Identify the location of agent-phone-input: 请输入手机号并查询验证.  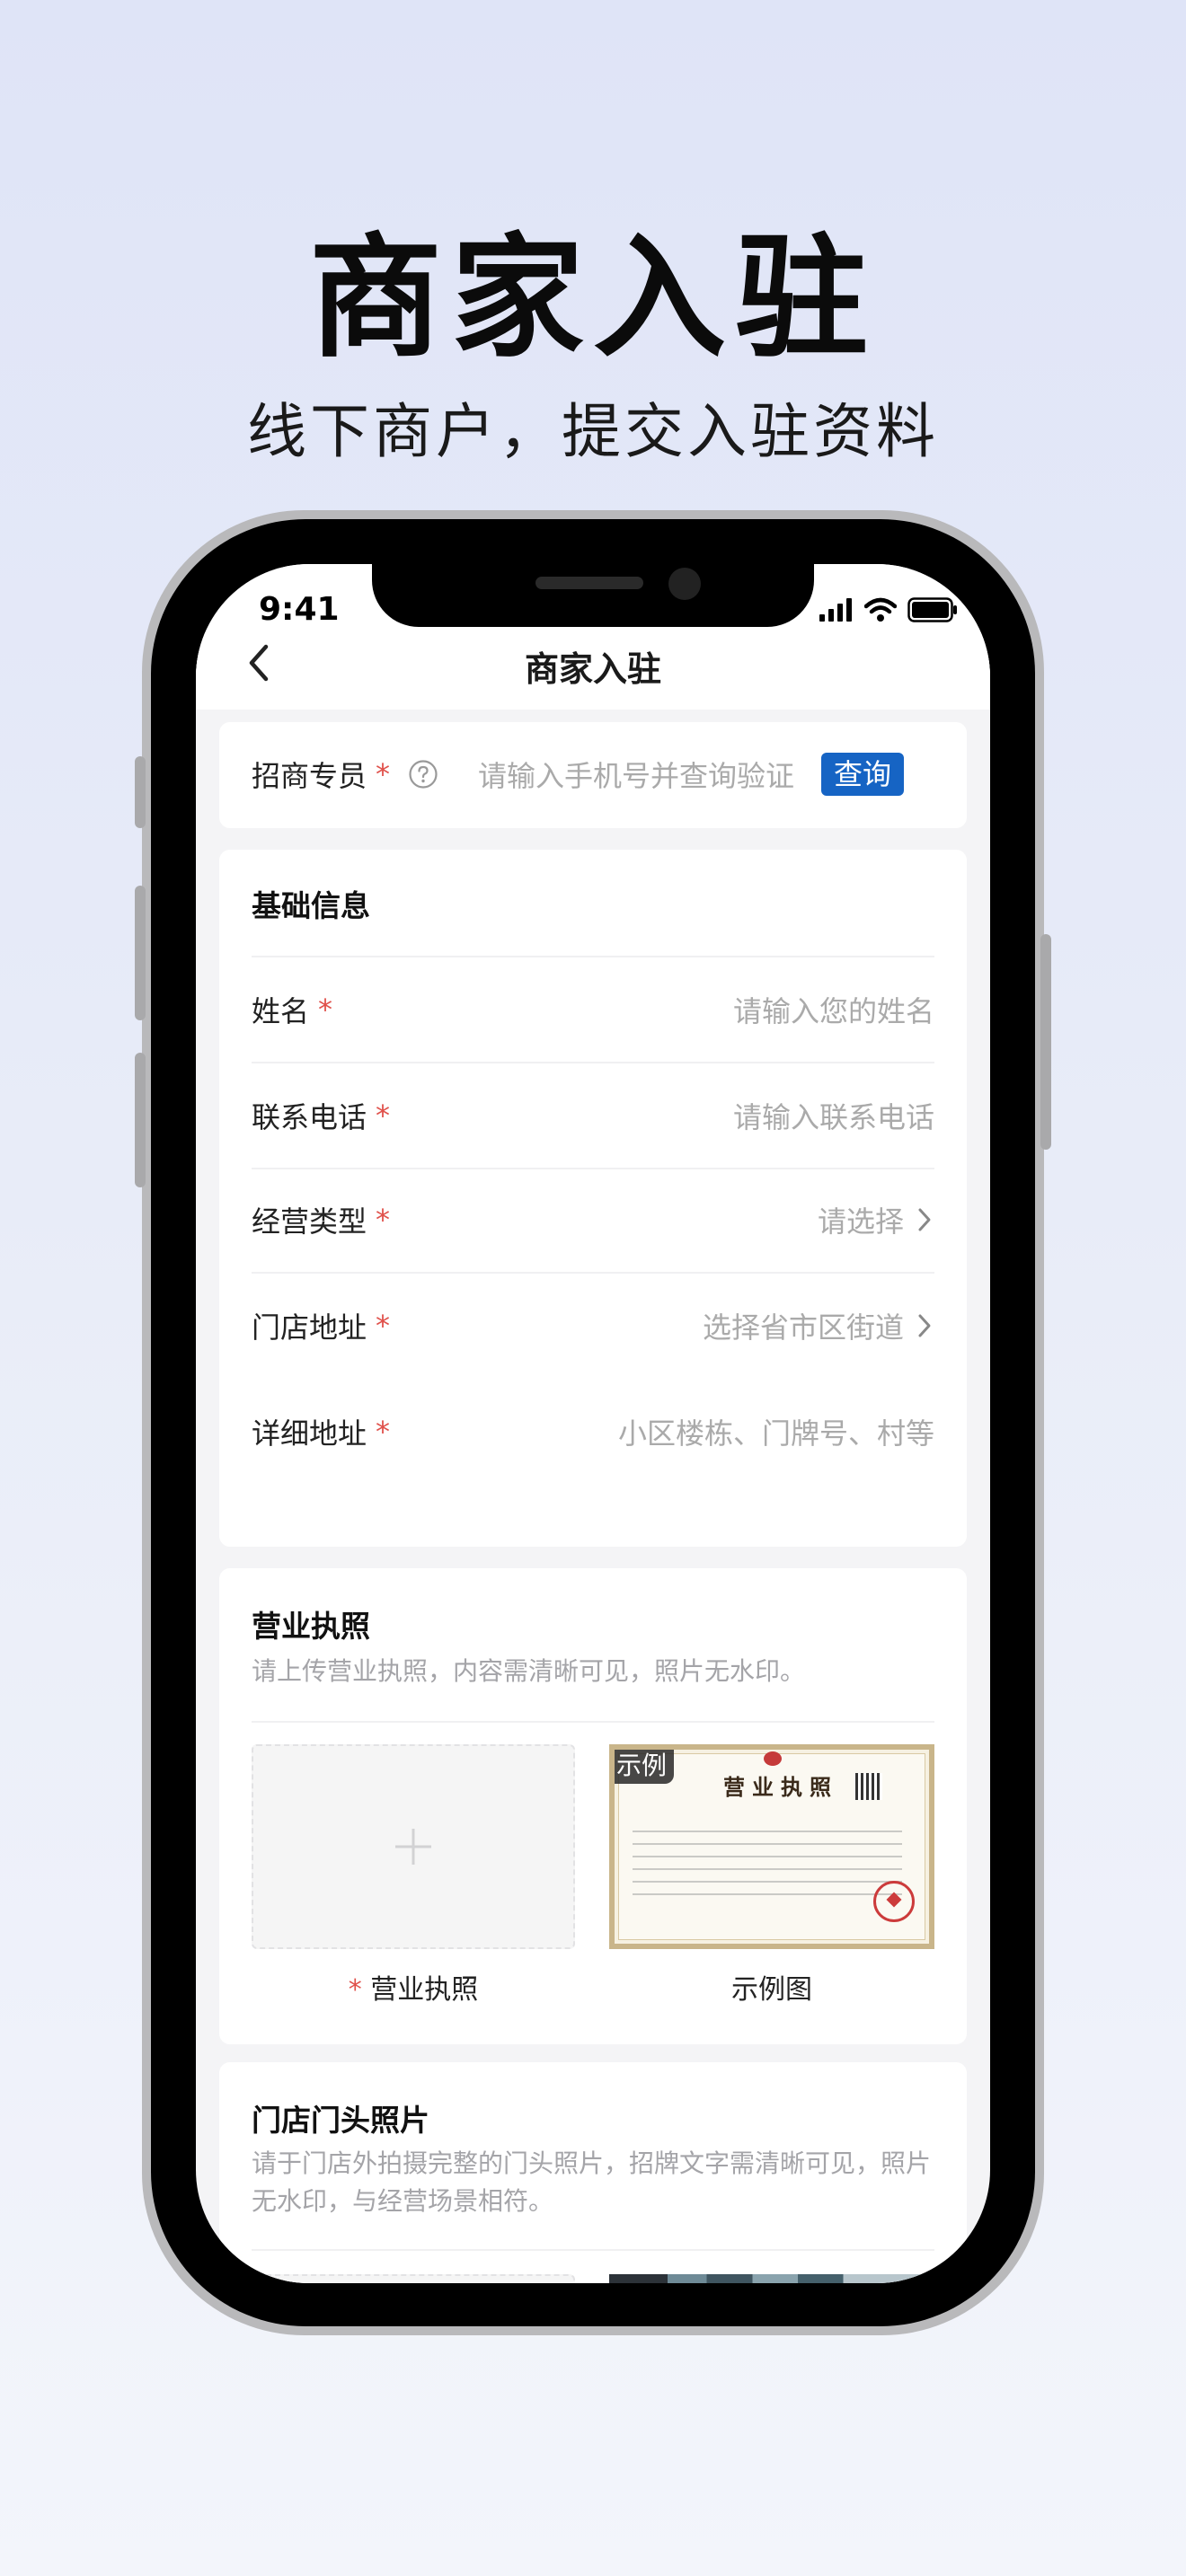
(636, 774).